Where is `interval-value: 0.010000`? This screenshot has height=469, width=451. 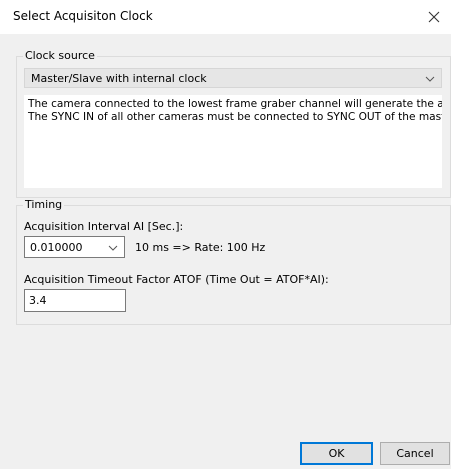 interval-value: 0.010000 is located at coordinates (56, 247).